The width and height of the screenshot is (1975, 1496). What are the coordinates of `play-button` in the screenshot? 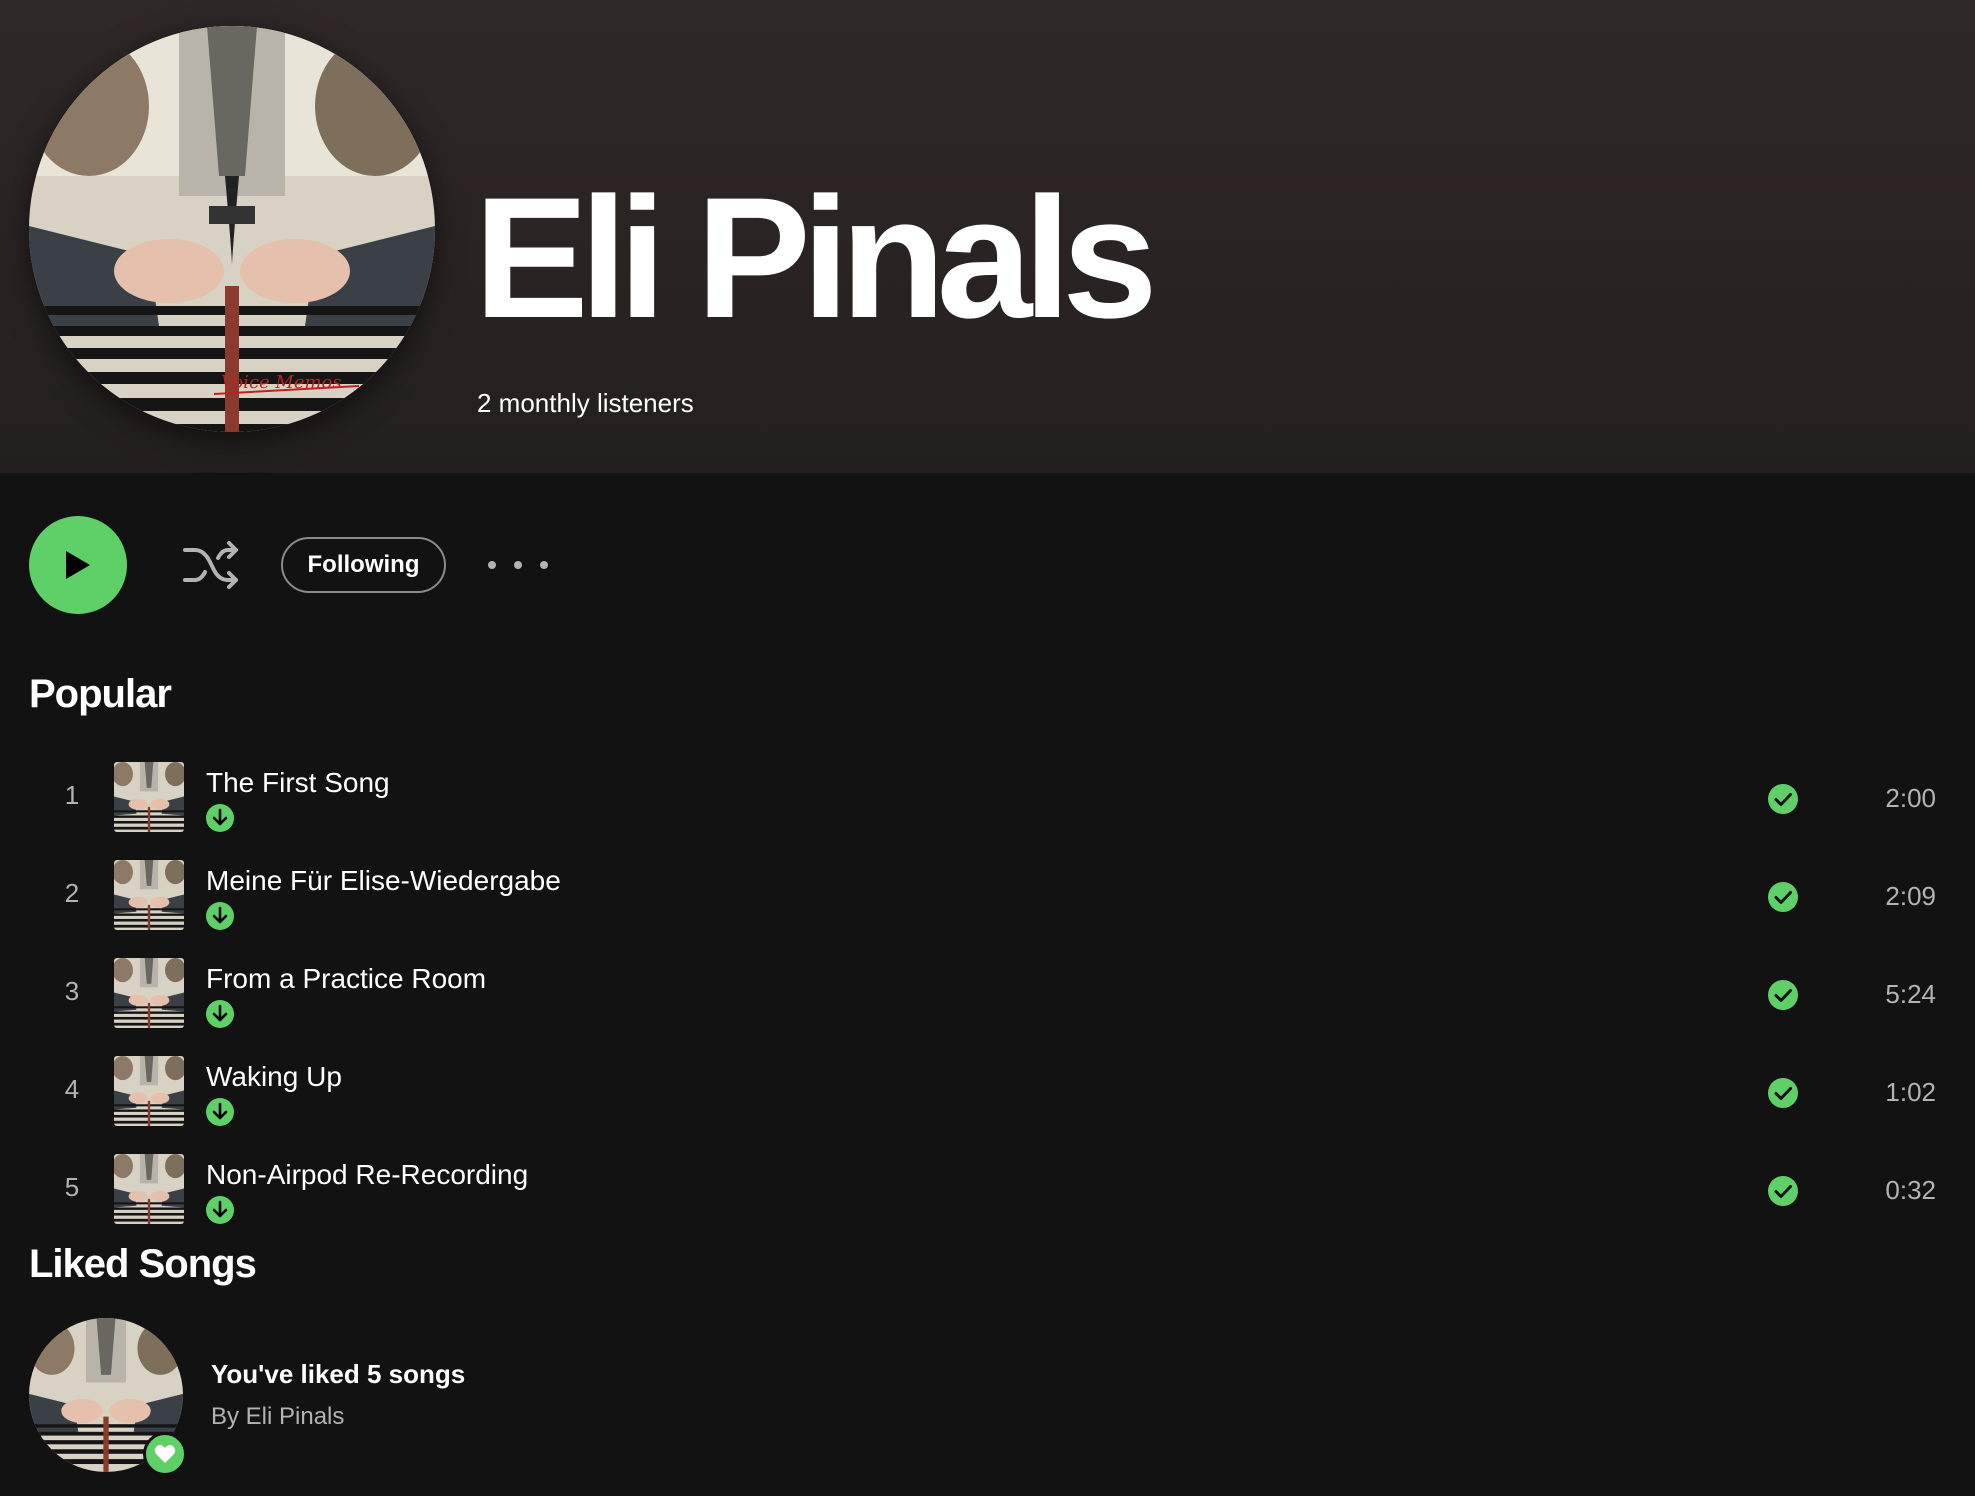 It's located at (78, 565).